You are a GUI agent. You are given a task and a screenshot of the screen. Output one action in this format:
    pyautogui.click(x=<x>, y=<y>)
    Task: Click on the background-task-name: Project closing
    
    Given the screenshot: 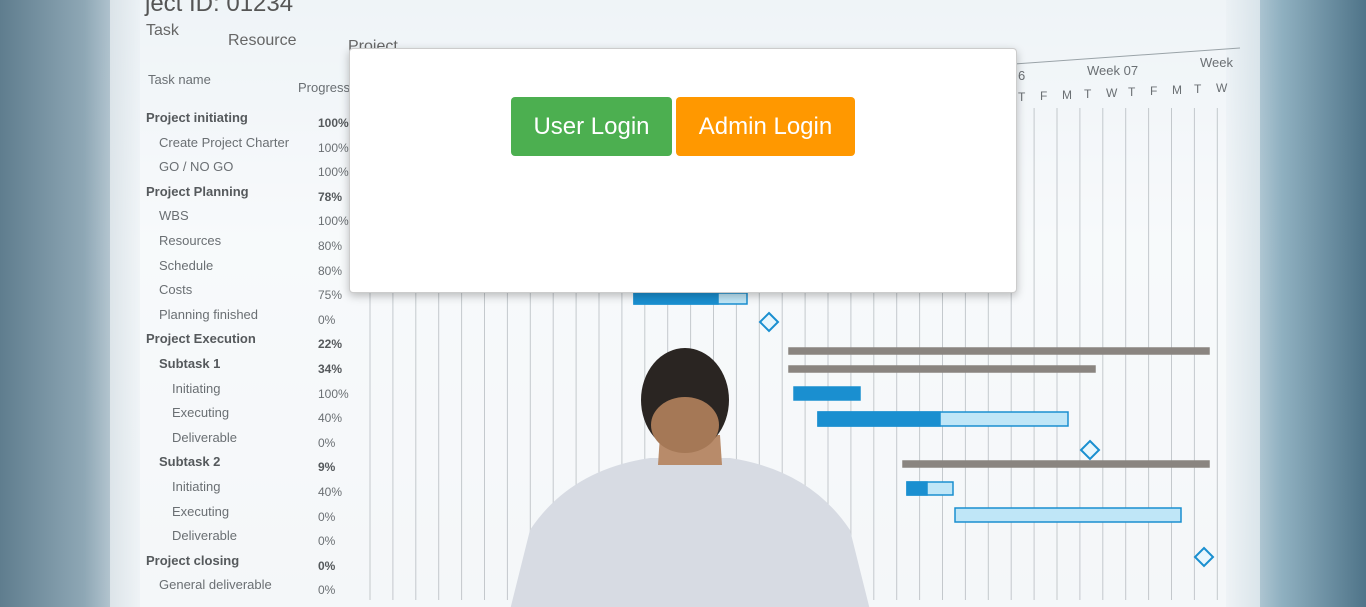 What is the action you would take?
    pyautogui.click(x=193, y=560)
    